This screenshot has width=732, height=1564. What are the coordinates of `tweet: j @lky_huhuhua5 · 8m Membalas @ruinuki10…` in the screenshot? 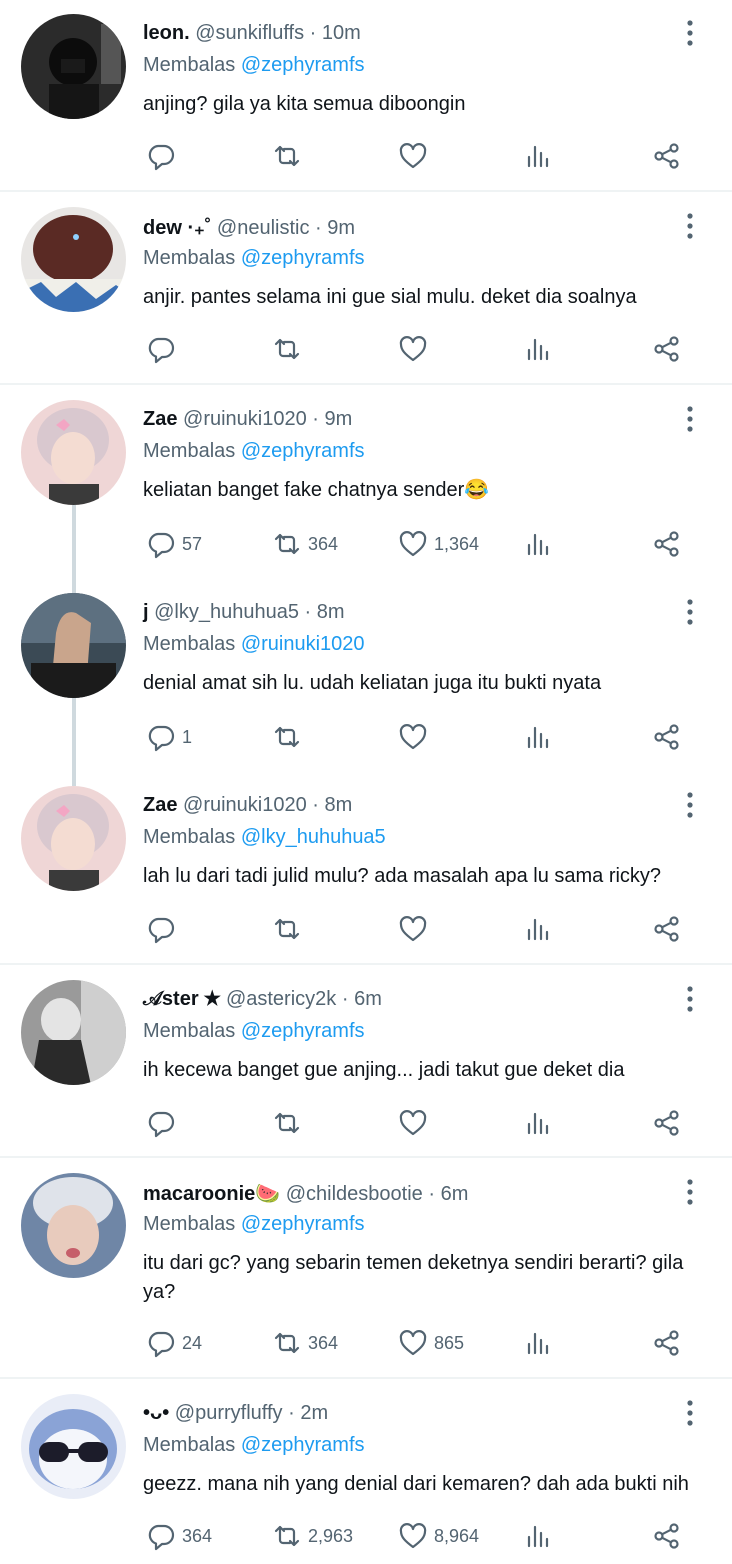 It's located at (366, 674).